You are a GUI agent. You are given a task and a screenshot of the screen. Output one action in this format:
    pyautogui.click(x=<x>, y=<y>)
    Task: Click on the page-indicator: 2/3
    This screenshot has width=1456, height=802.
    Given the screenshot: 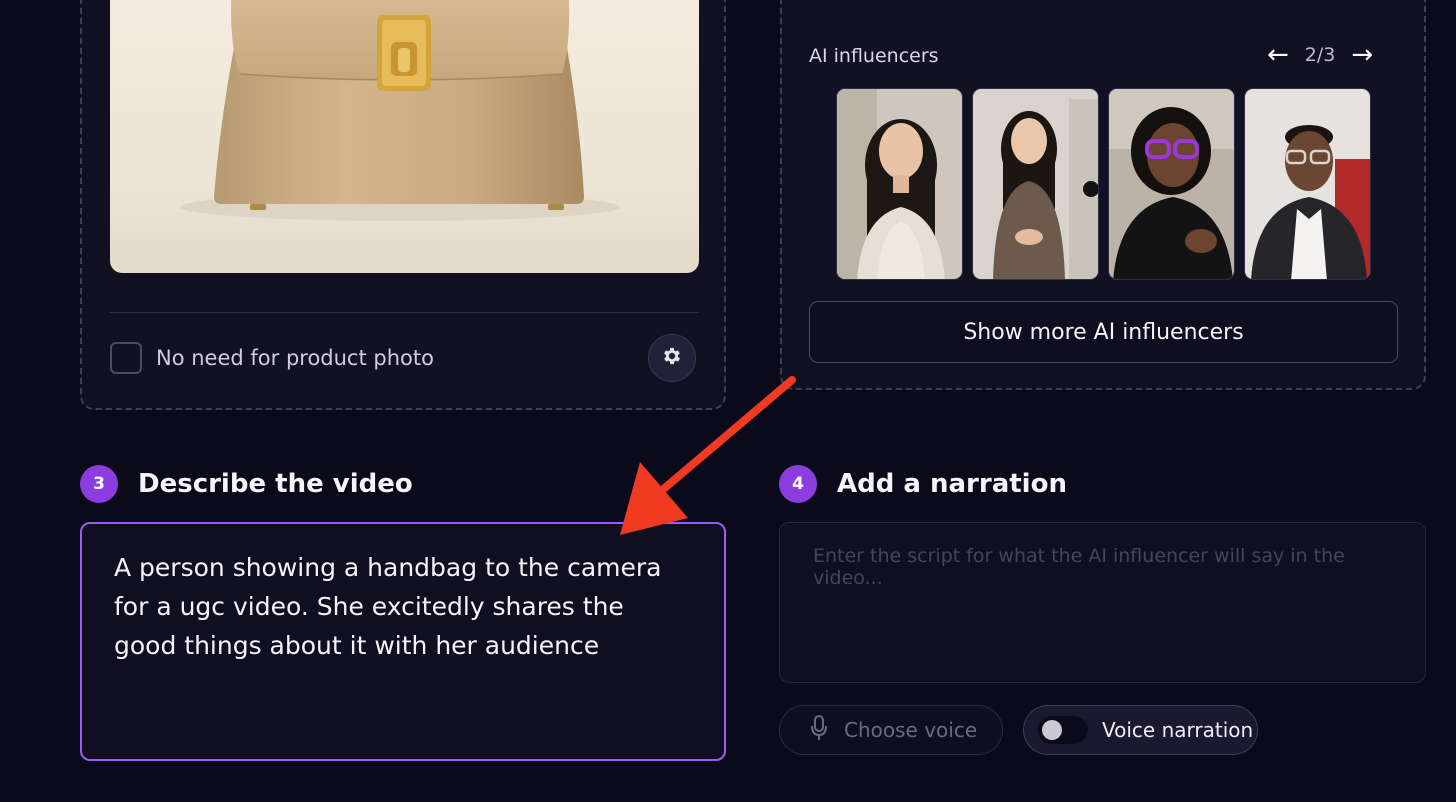 What is the action you would take?
    pyautogui.click(x=1320, y=55)
    